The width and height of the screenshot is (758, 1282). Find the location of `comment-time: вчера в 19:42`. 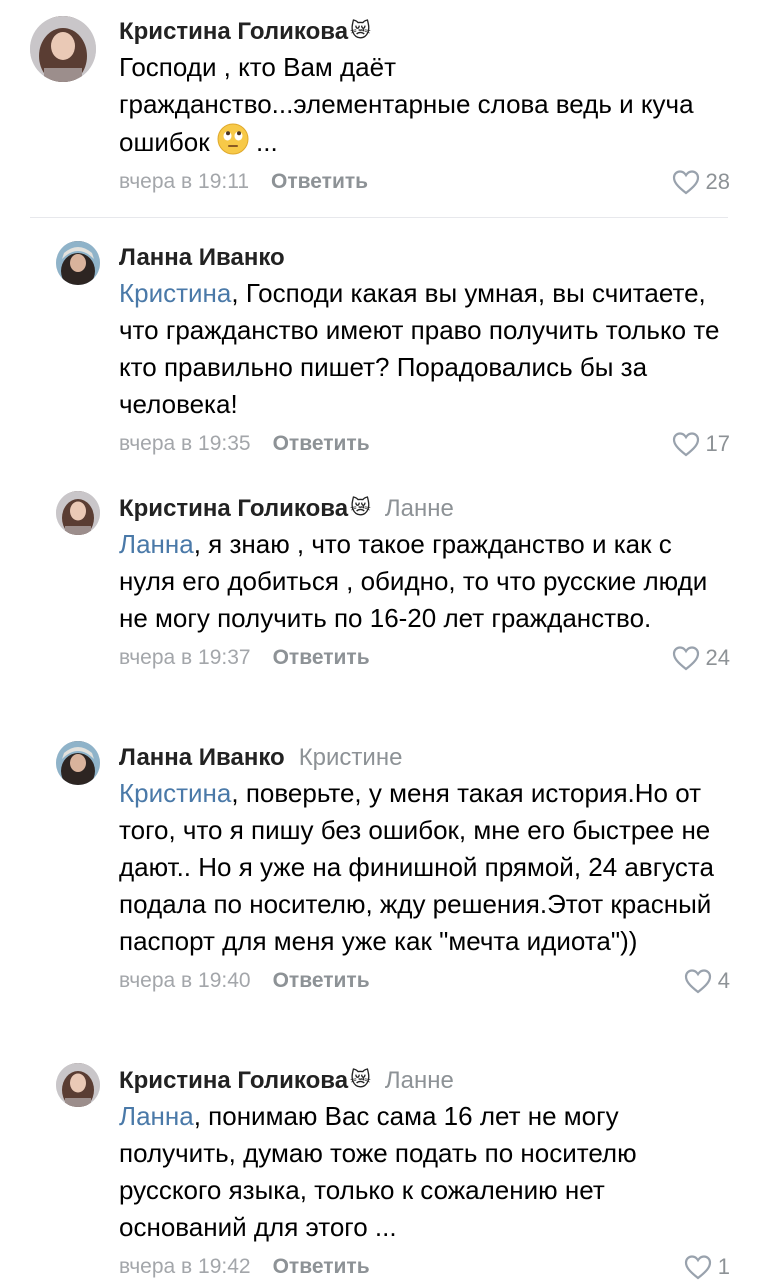

comment-time: вчера в 19:42 is located at coordinates (185, 1266).